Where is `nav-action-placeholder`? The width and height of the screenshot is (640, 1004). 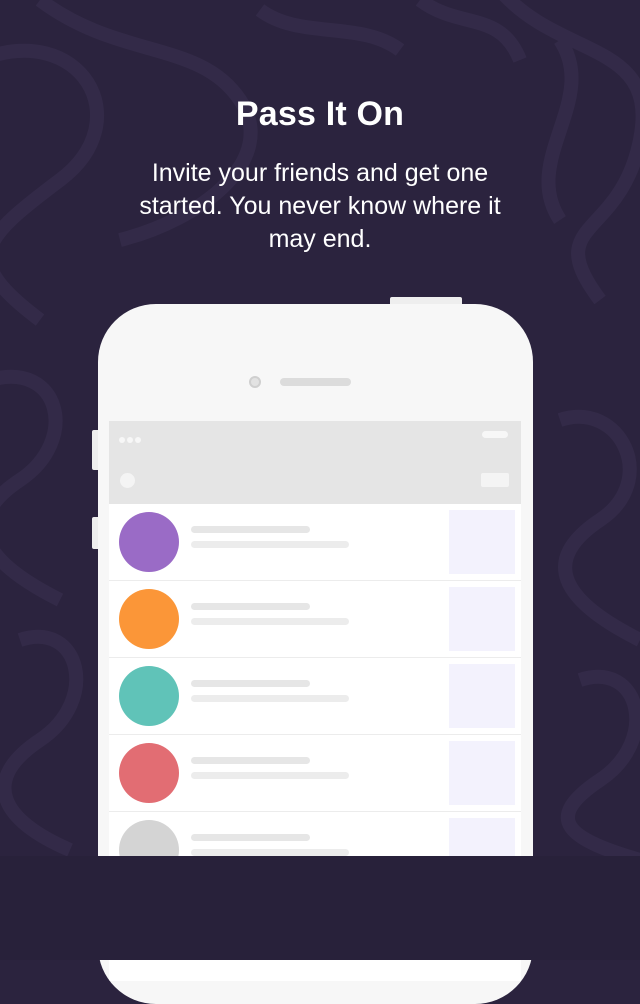
nav-action-placeholder is located at coordinates (495, 480).